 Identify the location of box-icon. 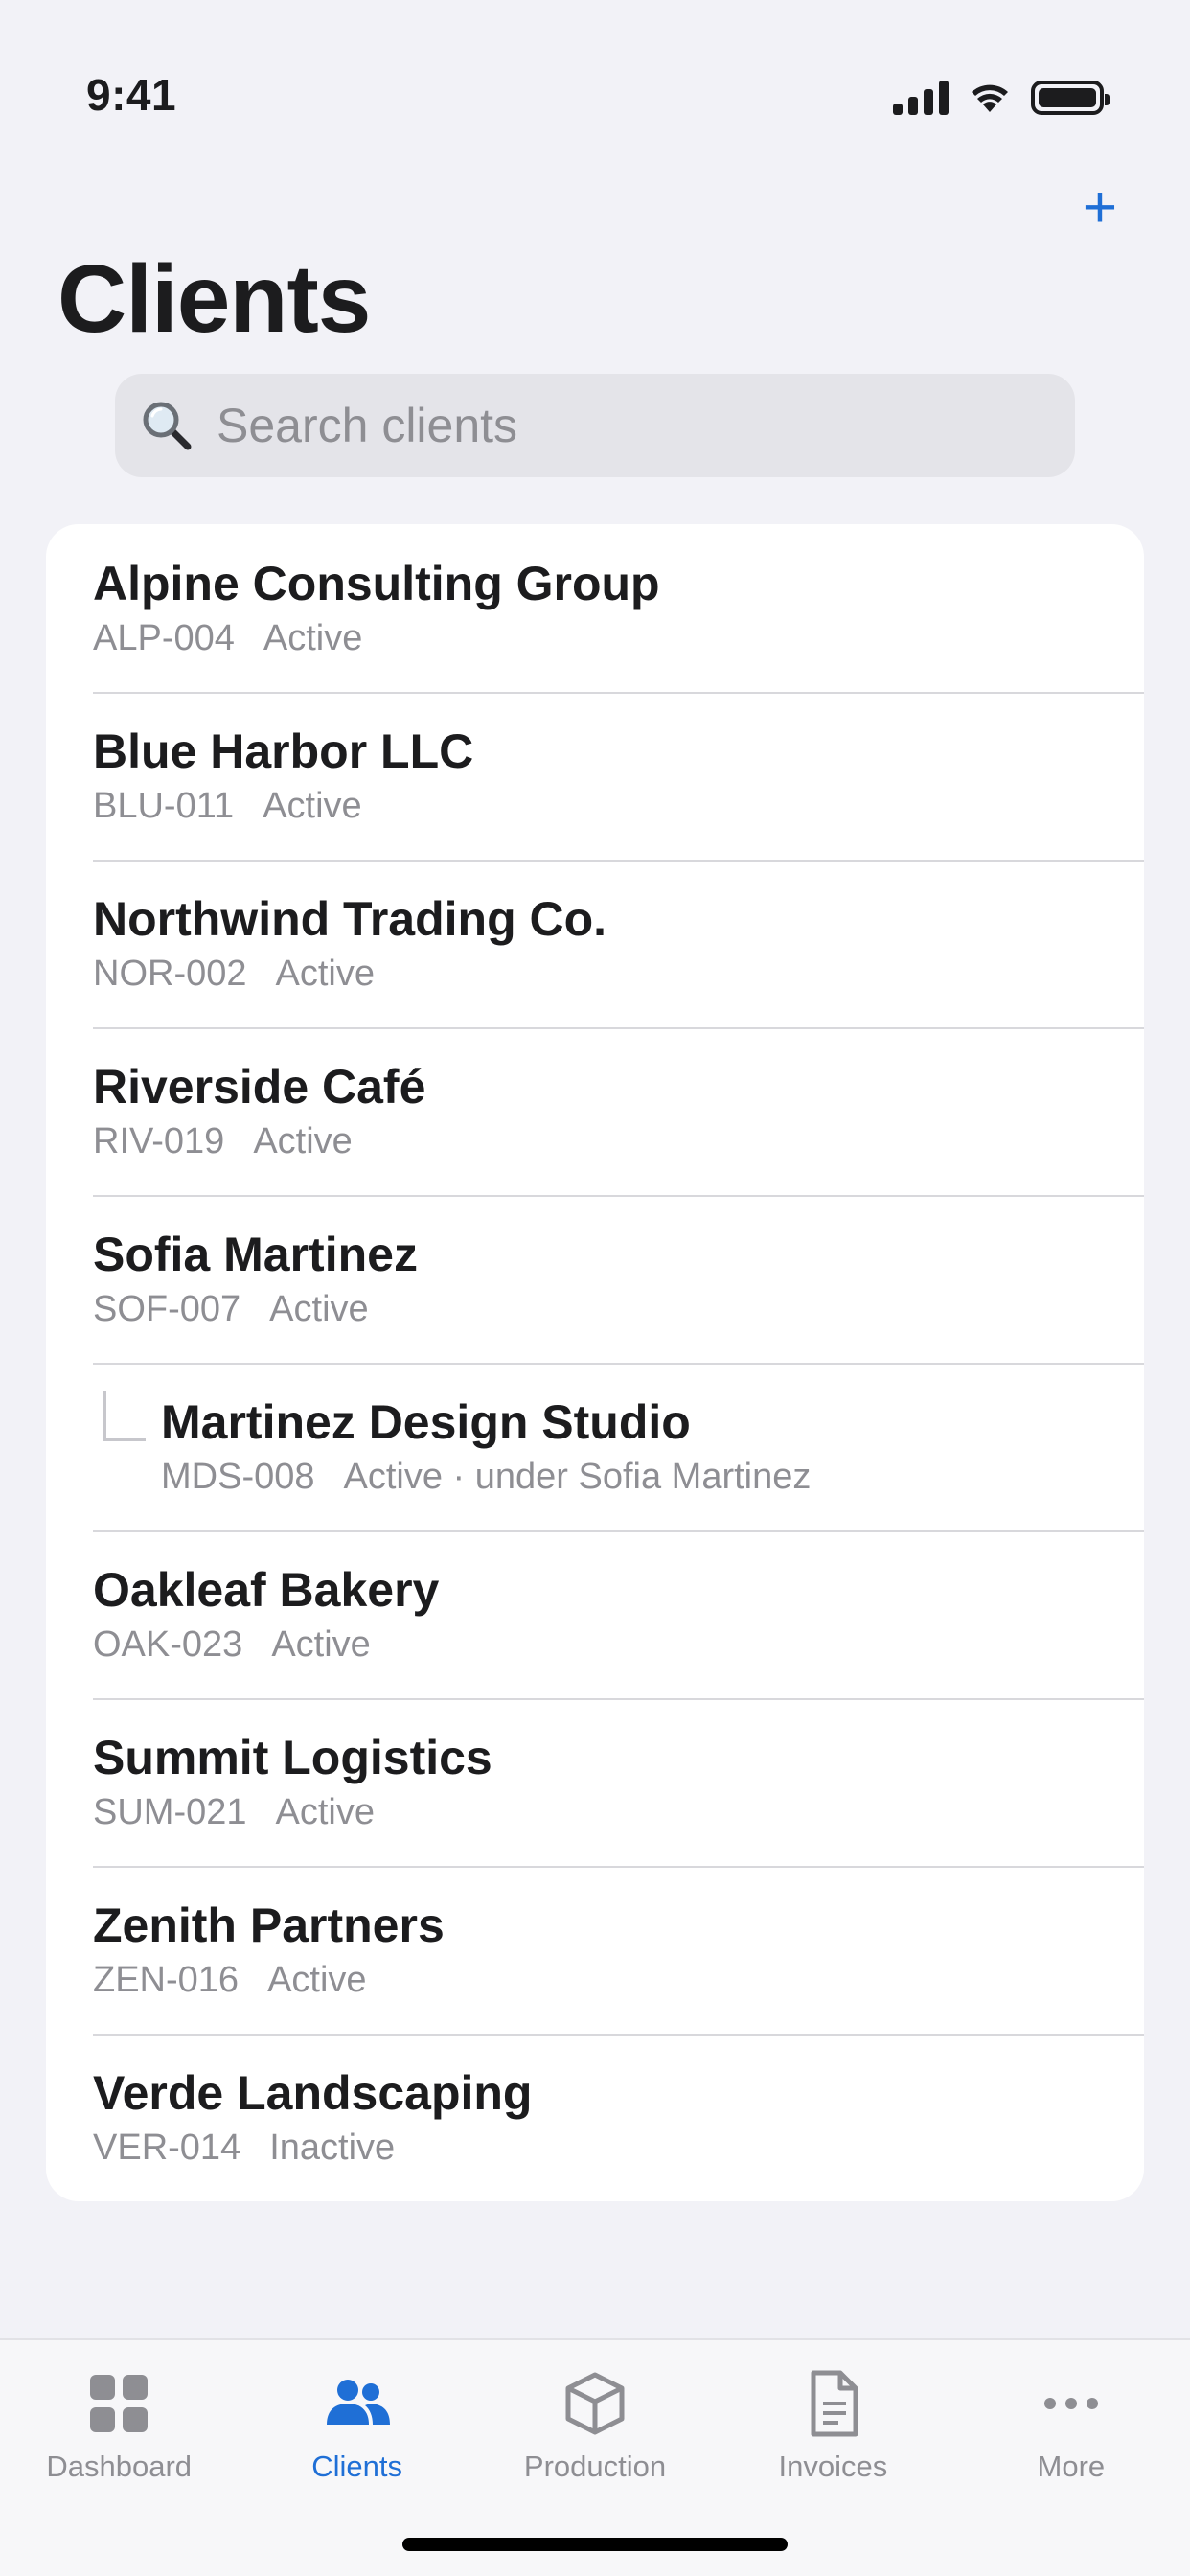
(595, 2403).